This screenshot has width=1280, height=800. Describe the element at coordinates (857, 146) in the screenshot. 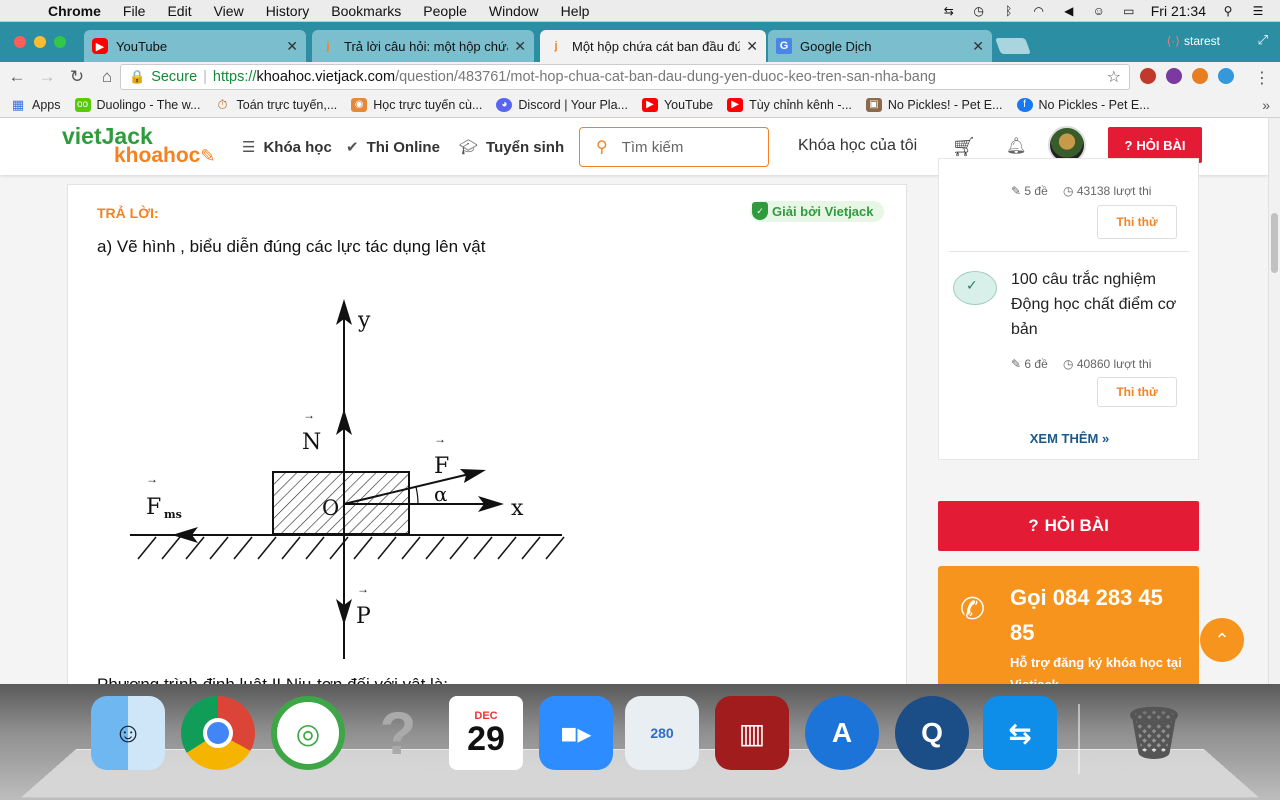

I see `my-courses-link: Khóa học của tôi` at that location.